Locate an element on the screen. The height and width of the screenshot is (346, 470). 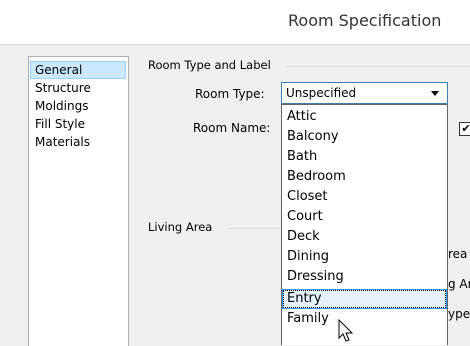
dropdown-option-deck: Deck is located at coordinates (364, 237).